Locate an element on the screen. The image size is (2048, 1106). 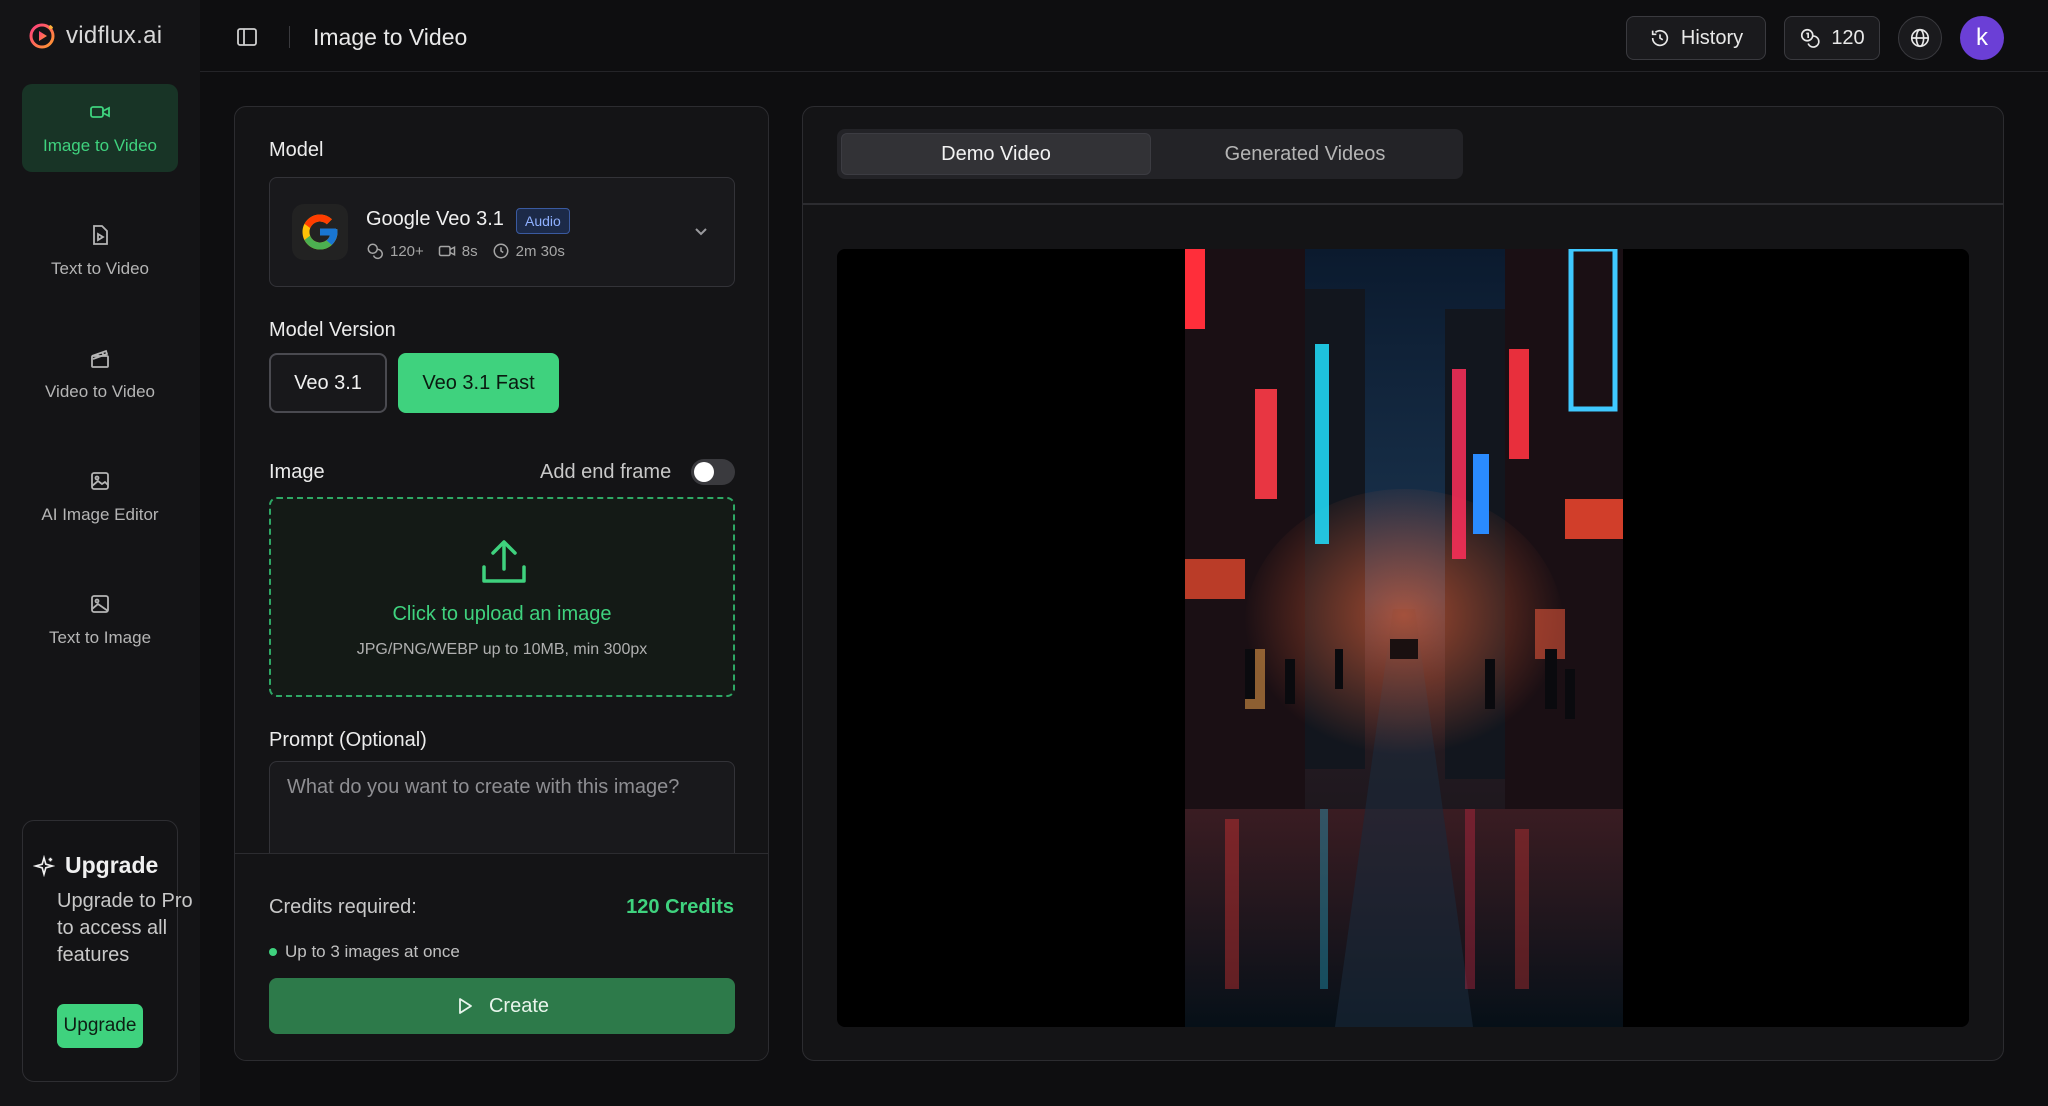
history-button: History is located at coordinates (1696, 38).